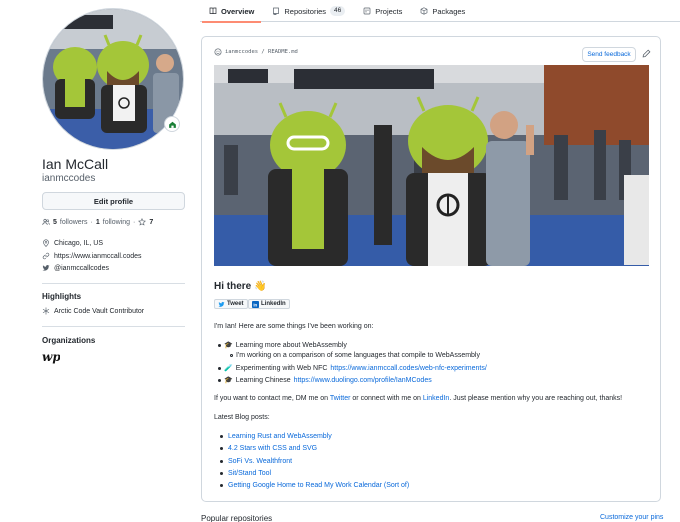 Image resolution: width=680 pixels, height=522 pixels. Describe the element at coordinates (631, 517) in the screenshot. I see `customize-pins-link: Customize your pins` at that location.